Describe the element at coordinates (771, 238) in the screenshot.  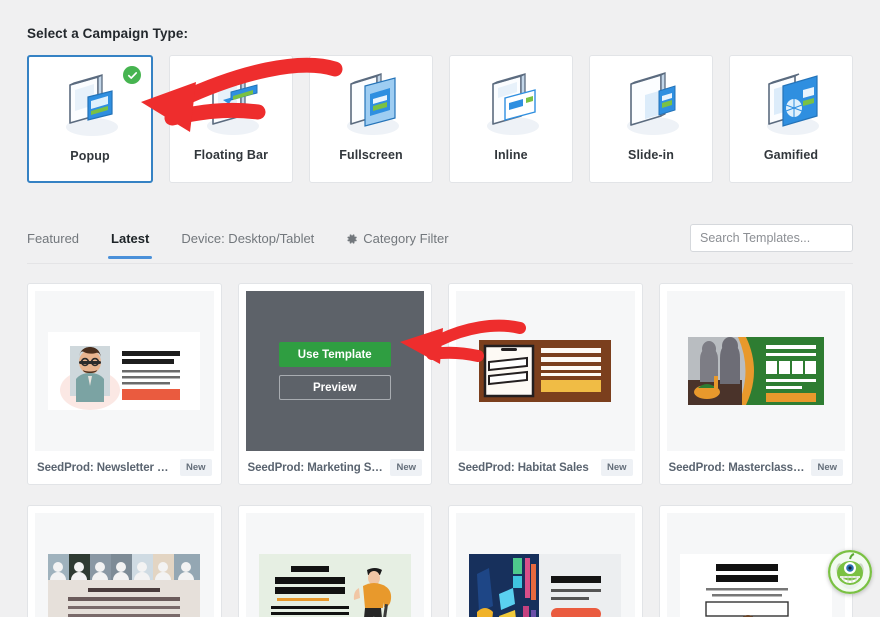
I see `search-input` at that location.